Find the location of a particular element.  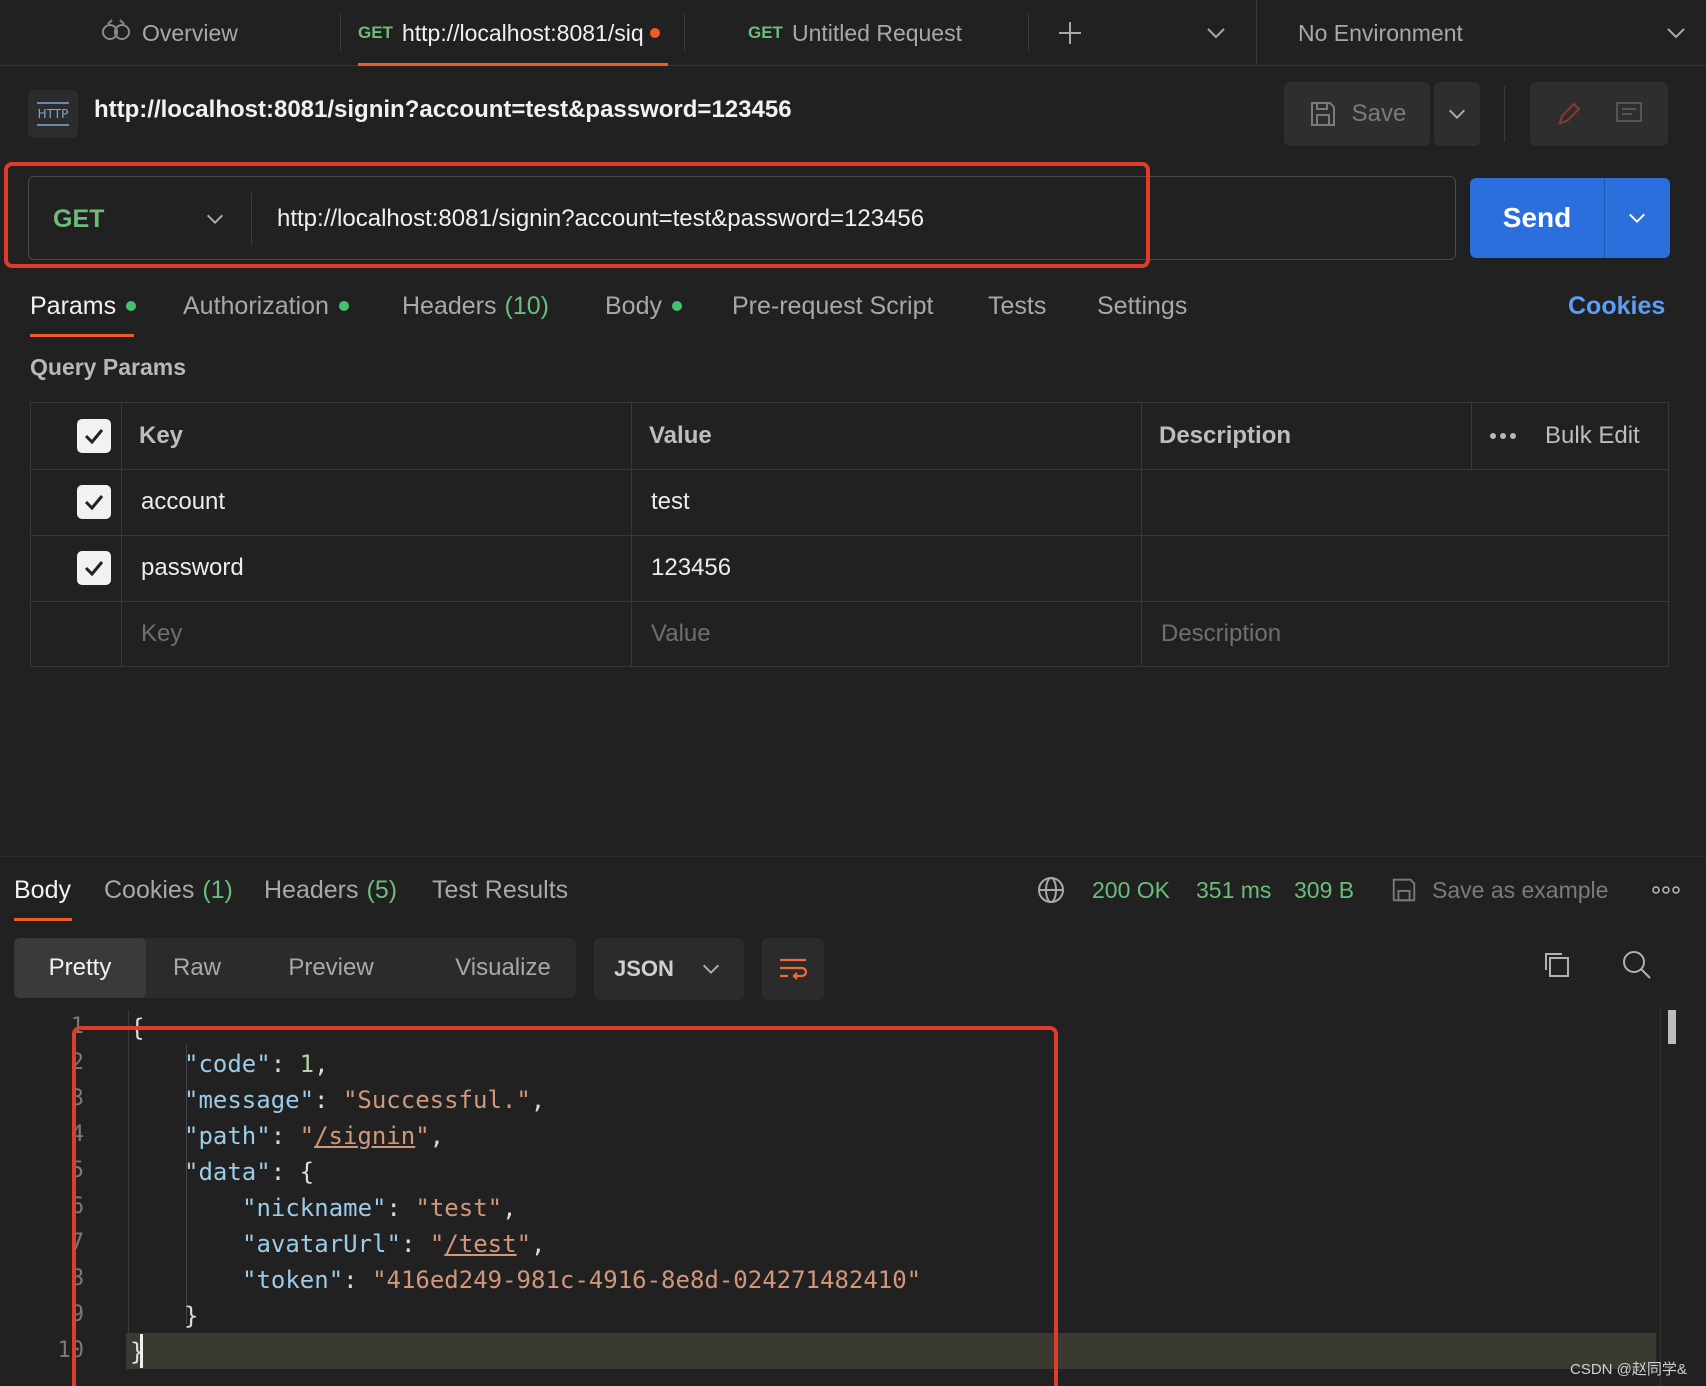

new-tab-button is located at coordinates (1070, 33).